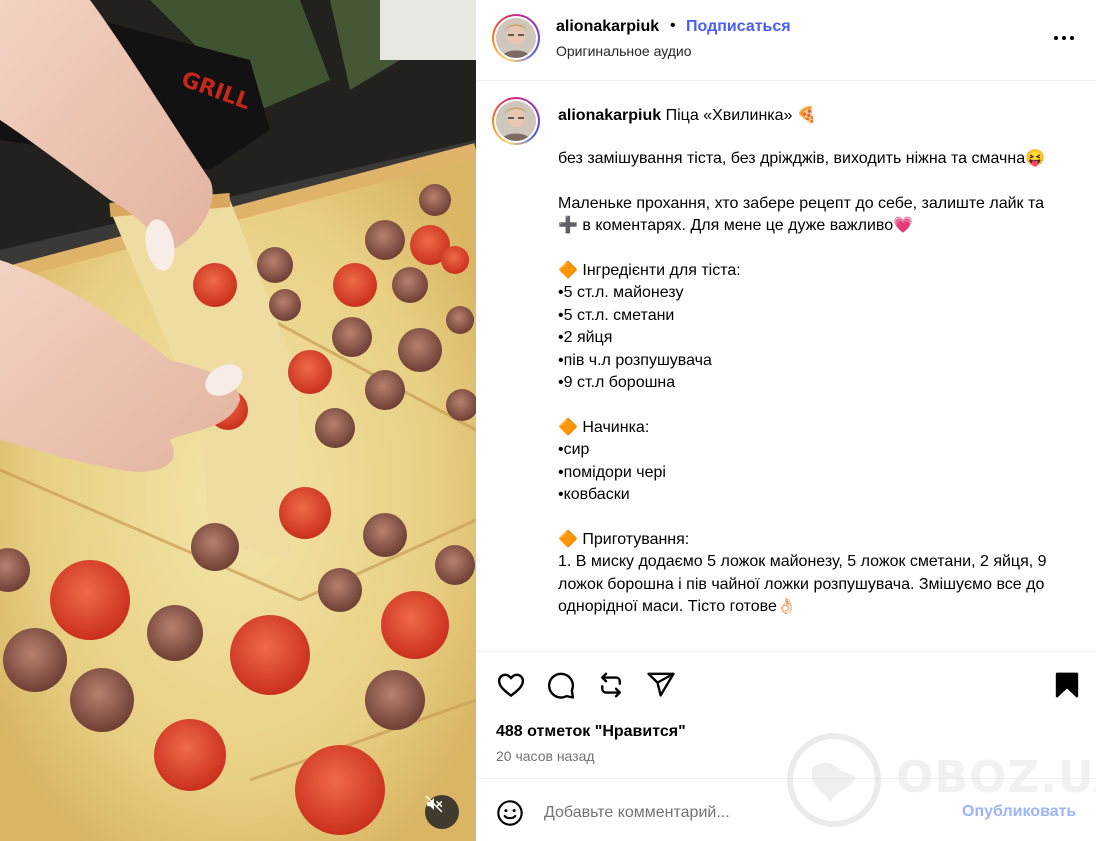  What do you see at coordinates (607, 27) in the screenshot?
I see `header-username-link: alionakarpiuk` at bounding box center [607, 27].